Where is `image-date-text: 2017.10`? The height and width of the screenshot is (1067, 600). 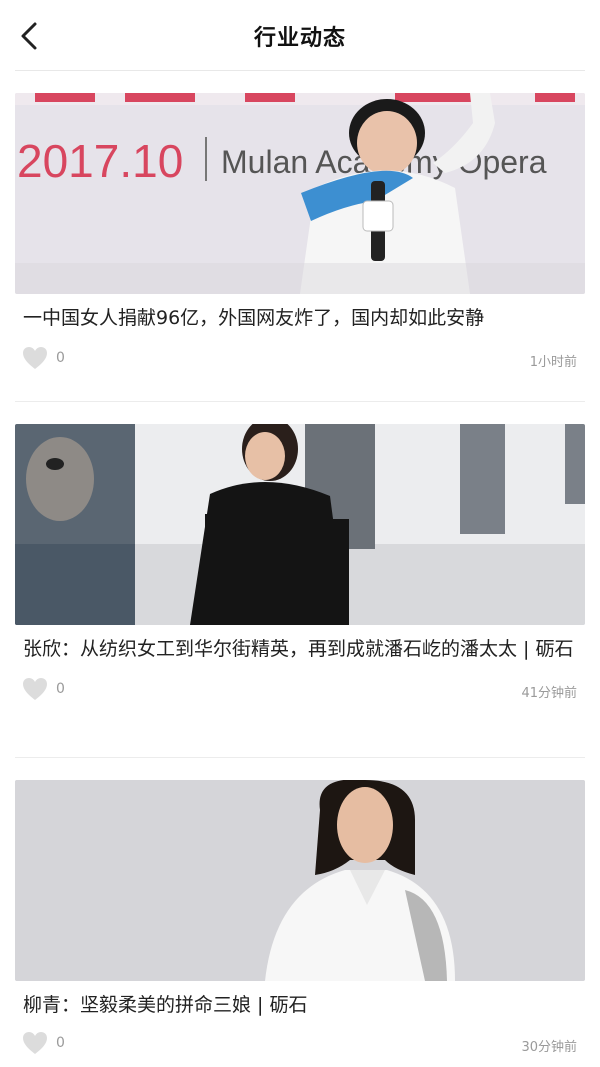 image-date-text: 2017.10 is located at coordinates (100, 161).